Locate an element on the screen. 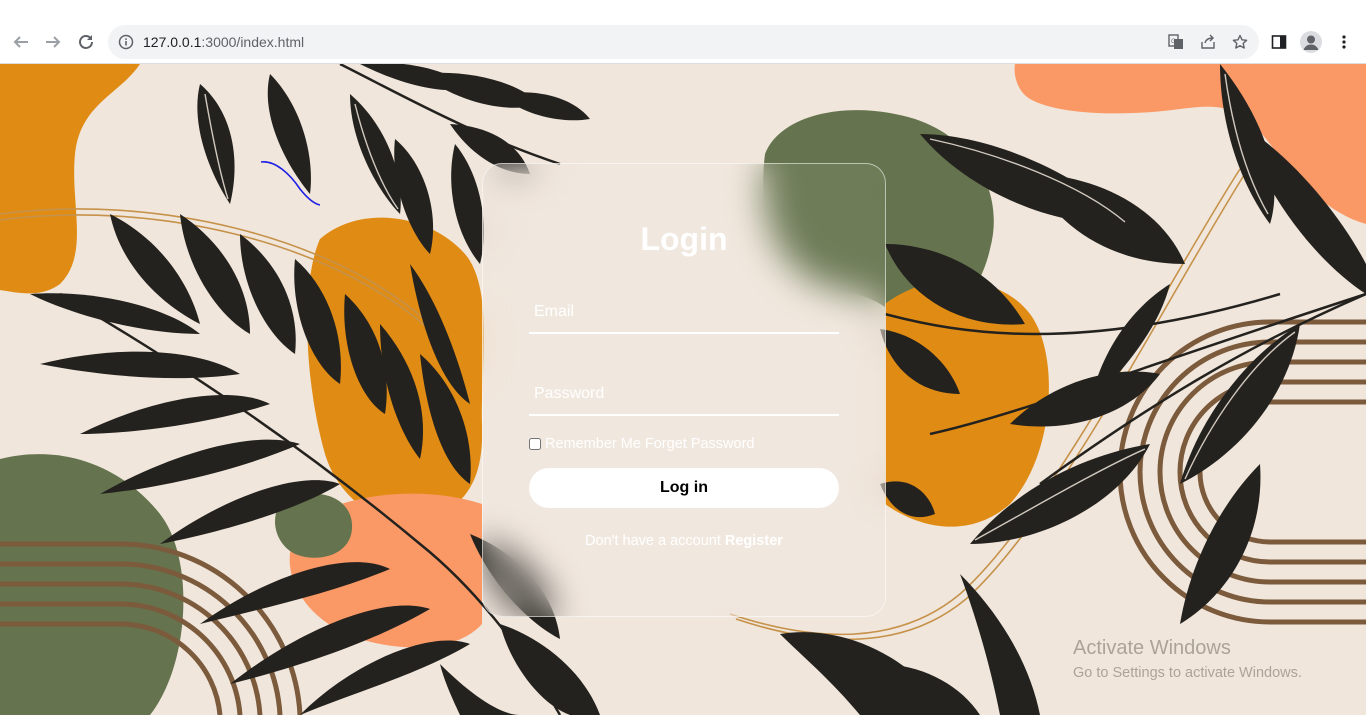 This screenshot has width=1366, height=715. back-icon is located at coordinates (20, 42).